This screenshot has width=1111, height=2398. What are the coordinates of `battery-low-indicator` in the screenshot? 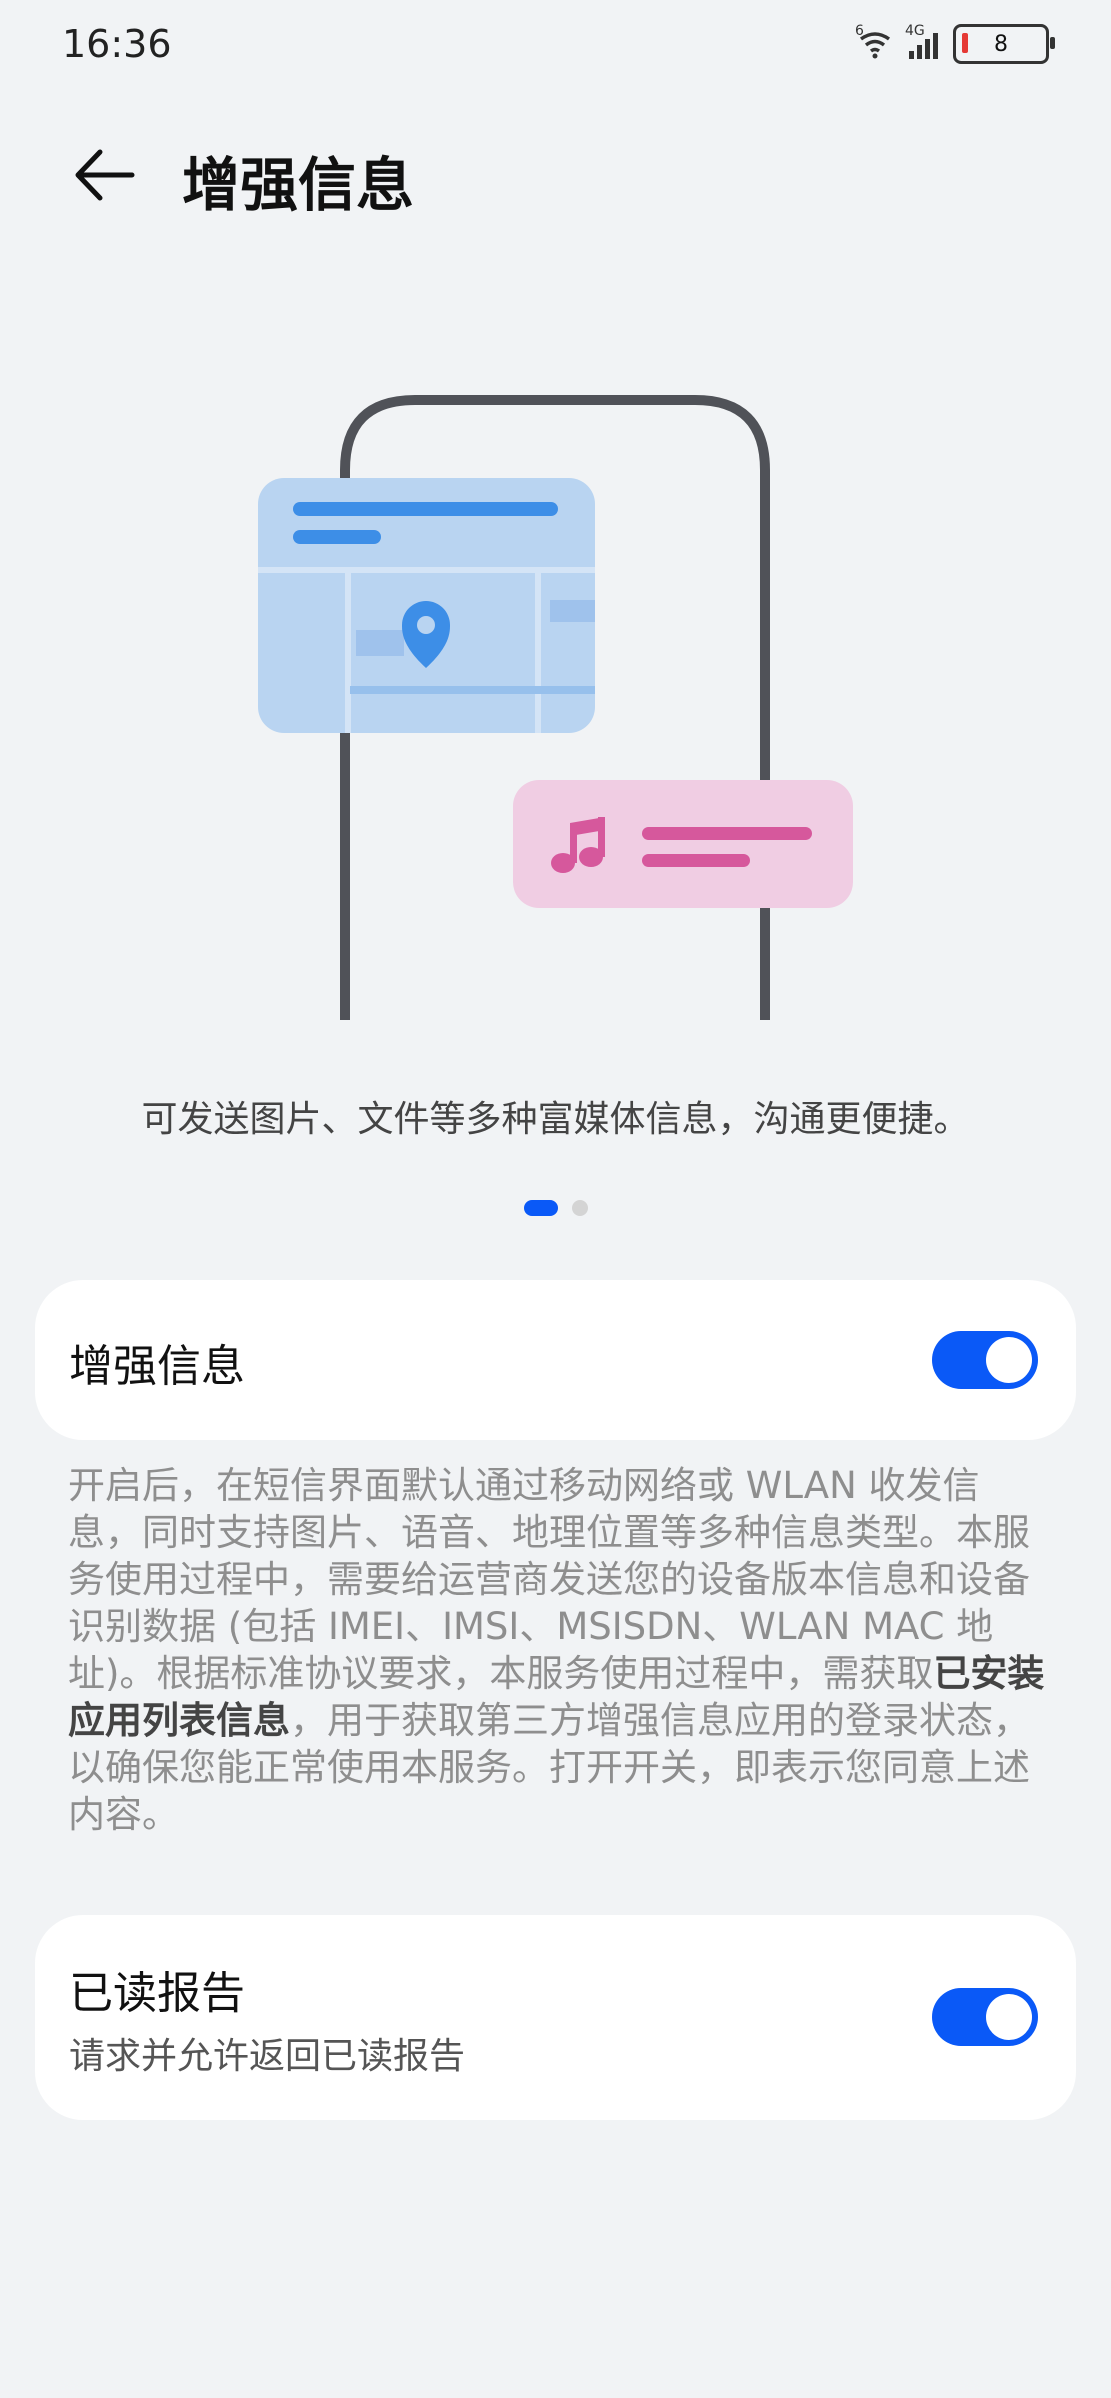 It's located at (965, 43).